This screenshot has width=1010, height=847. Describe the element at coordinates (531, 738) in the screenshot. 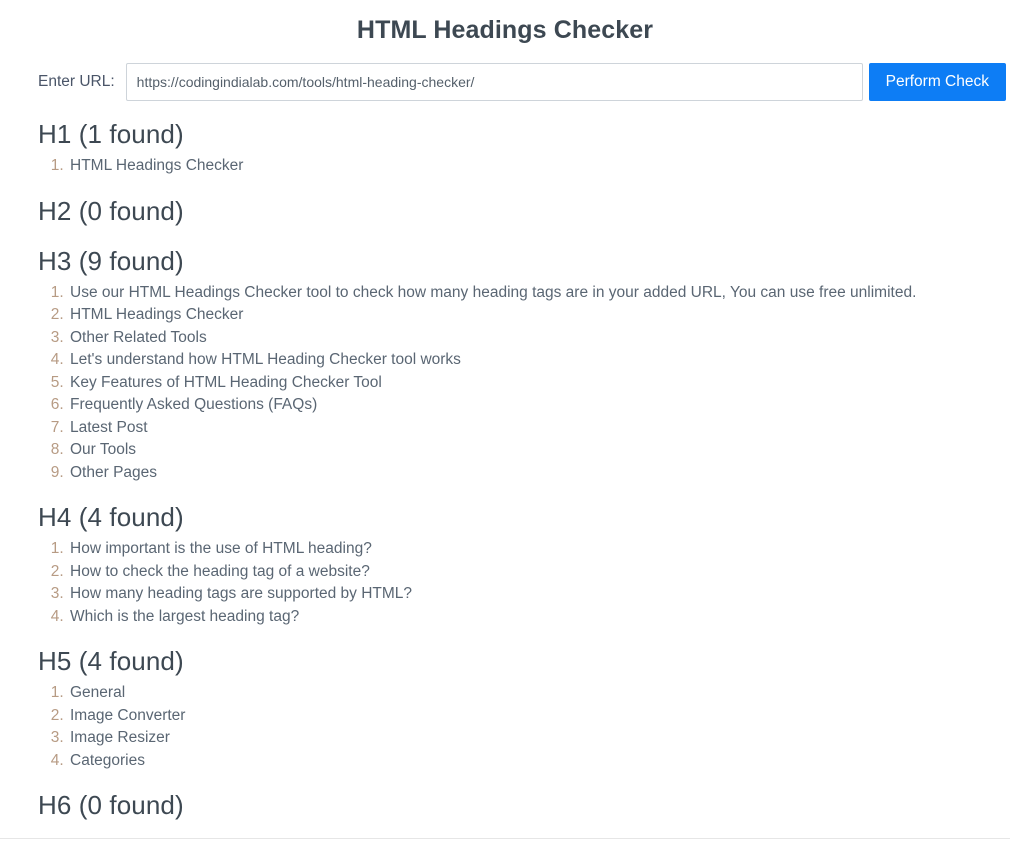

I see `list-item: Image Resizer` at that location.